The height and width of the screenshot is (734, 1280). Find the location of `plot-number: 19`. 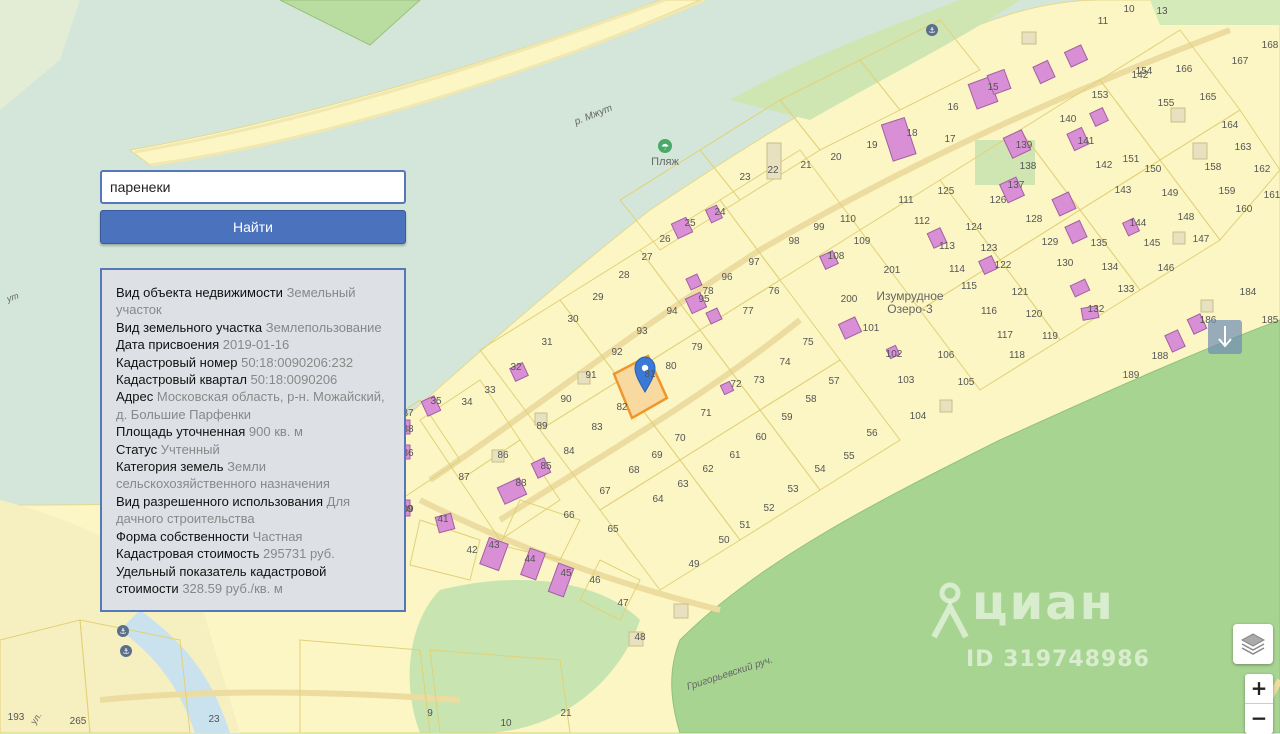

plot-number: 19 is located at coordinates (872, 145).